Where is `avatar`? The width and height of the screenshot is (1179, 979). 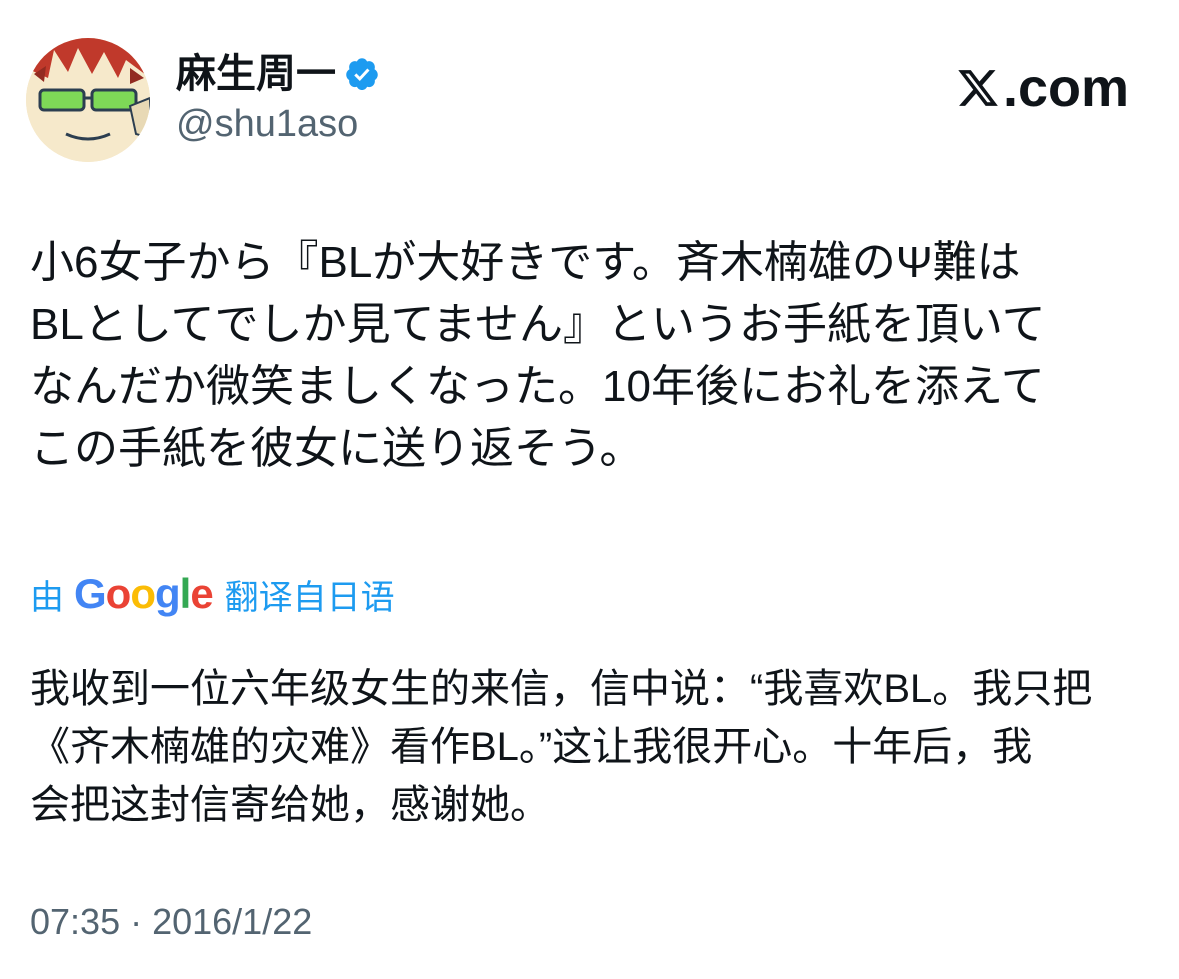 avatar is located at coordinates (88, 100).